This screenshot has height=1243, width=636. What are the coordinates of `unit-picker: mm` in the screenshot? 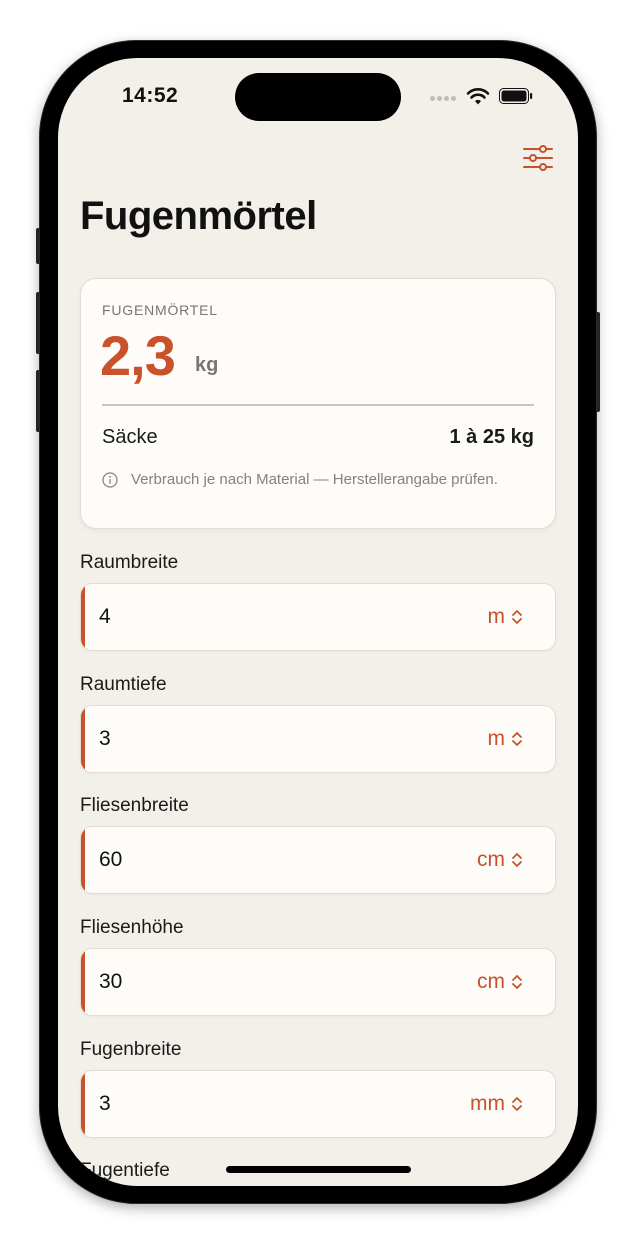 It's located at (496, 1104).